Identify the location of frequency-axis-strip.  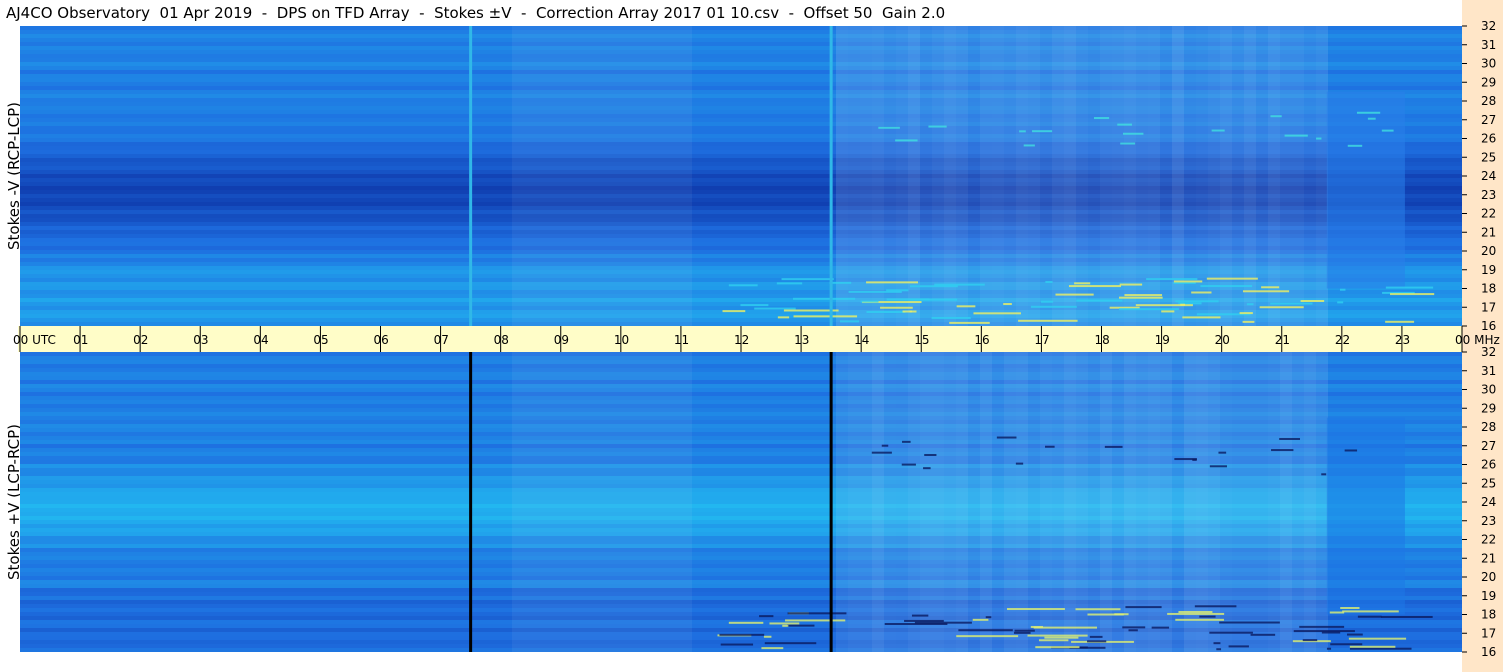
(1482, 336).